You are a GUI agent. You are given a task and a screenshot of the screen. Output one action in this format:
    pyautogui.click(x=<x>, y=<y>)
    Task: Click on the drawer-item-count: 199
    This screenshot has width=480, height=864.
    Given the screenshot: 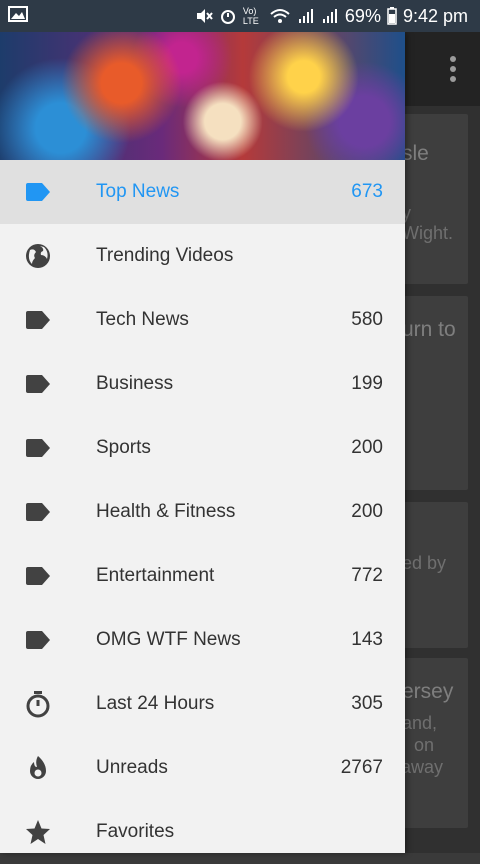 What is the action you would take?
    pyautogui.click(x=367, y=383)
    